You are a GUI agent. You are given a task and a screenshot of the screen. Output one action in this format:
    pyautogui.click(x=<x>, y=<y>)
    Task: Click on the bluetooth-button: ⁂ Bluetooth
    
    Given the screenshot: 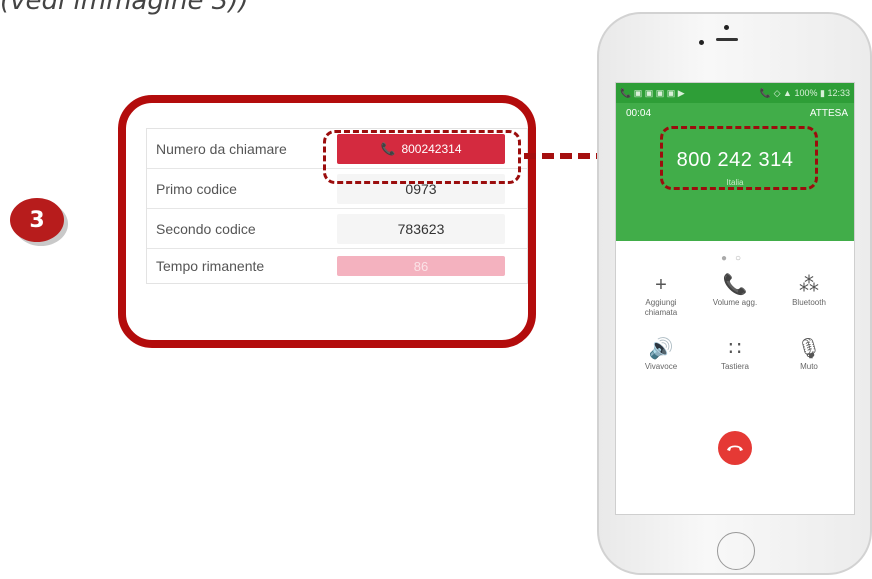 What is the action you would take?
    pyautogui.click(x=809, y=295)
    